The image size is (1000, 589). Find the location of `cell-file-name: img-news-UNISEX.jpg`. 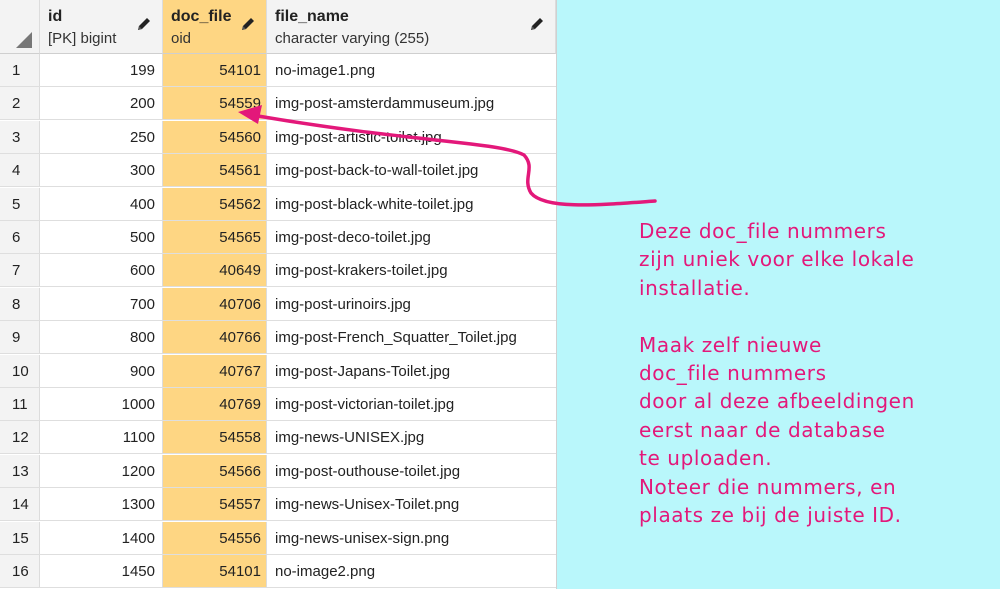

cell-file-name: img-news-UNISEX.jpg is located at coordinates (411, 437).